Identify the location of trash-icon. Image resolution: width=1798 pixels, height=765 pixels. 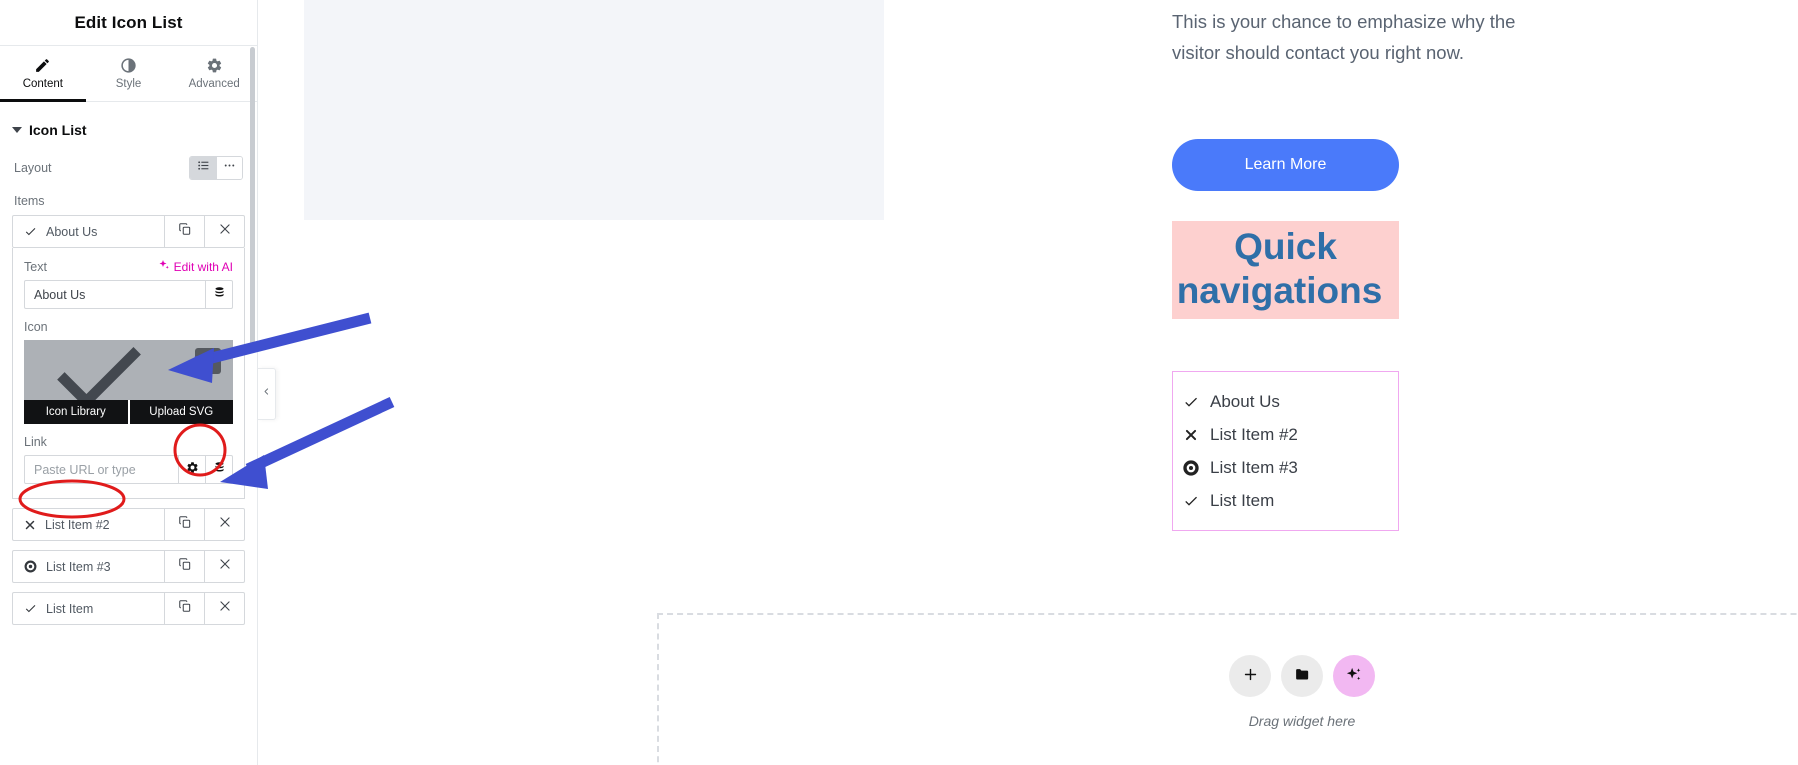
(208, 361).